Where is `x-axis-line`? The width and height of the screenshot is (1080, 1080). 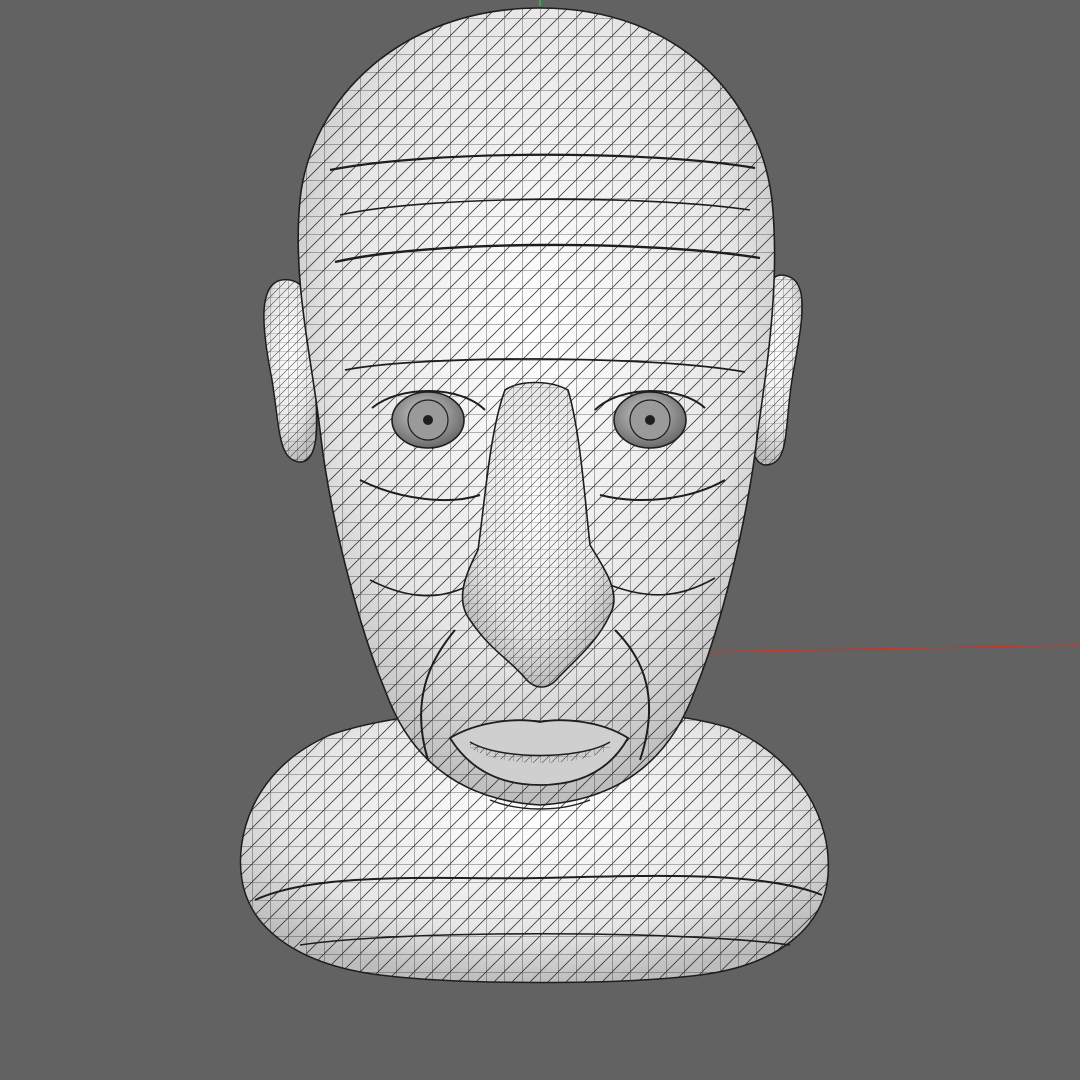 x-axis-line is located at coordinates (889, 648).